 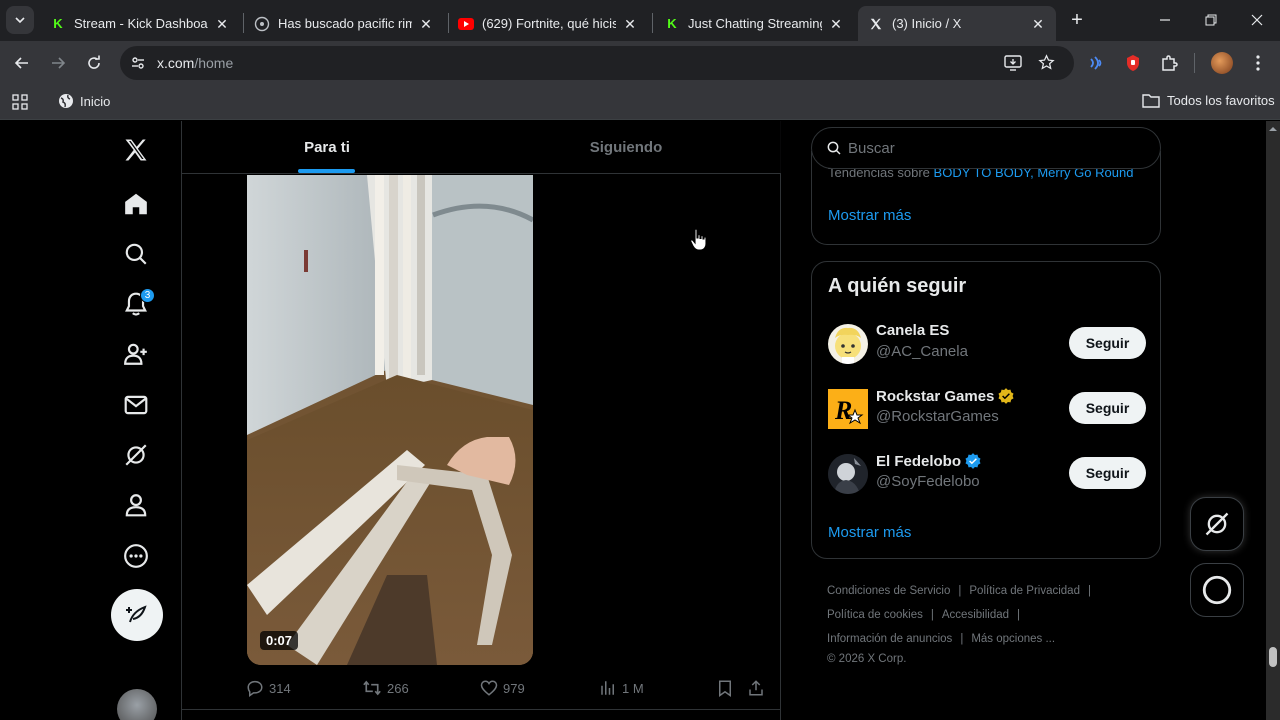 I want to click on tab-title: Just Chatting Streaming -, so click(x=755, y=23).